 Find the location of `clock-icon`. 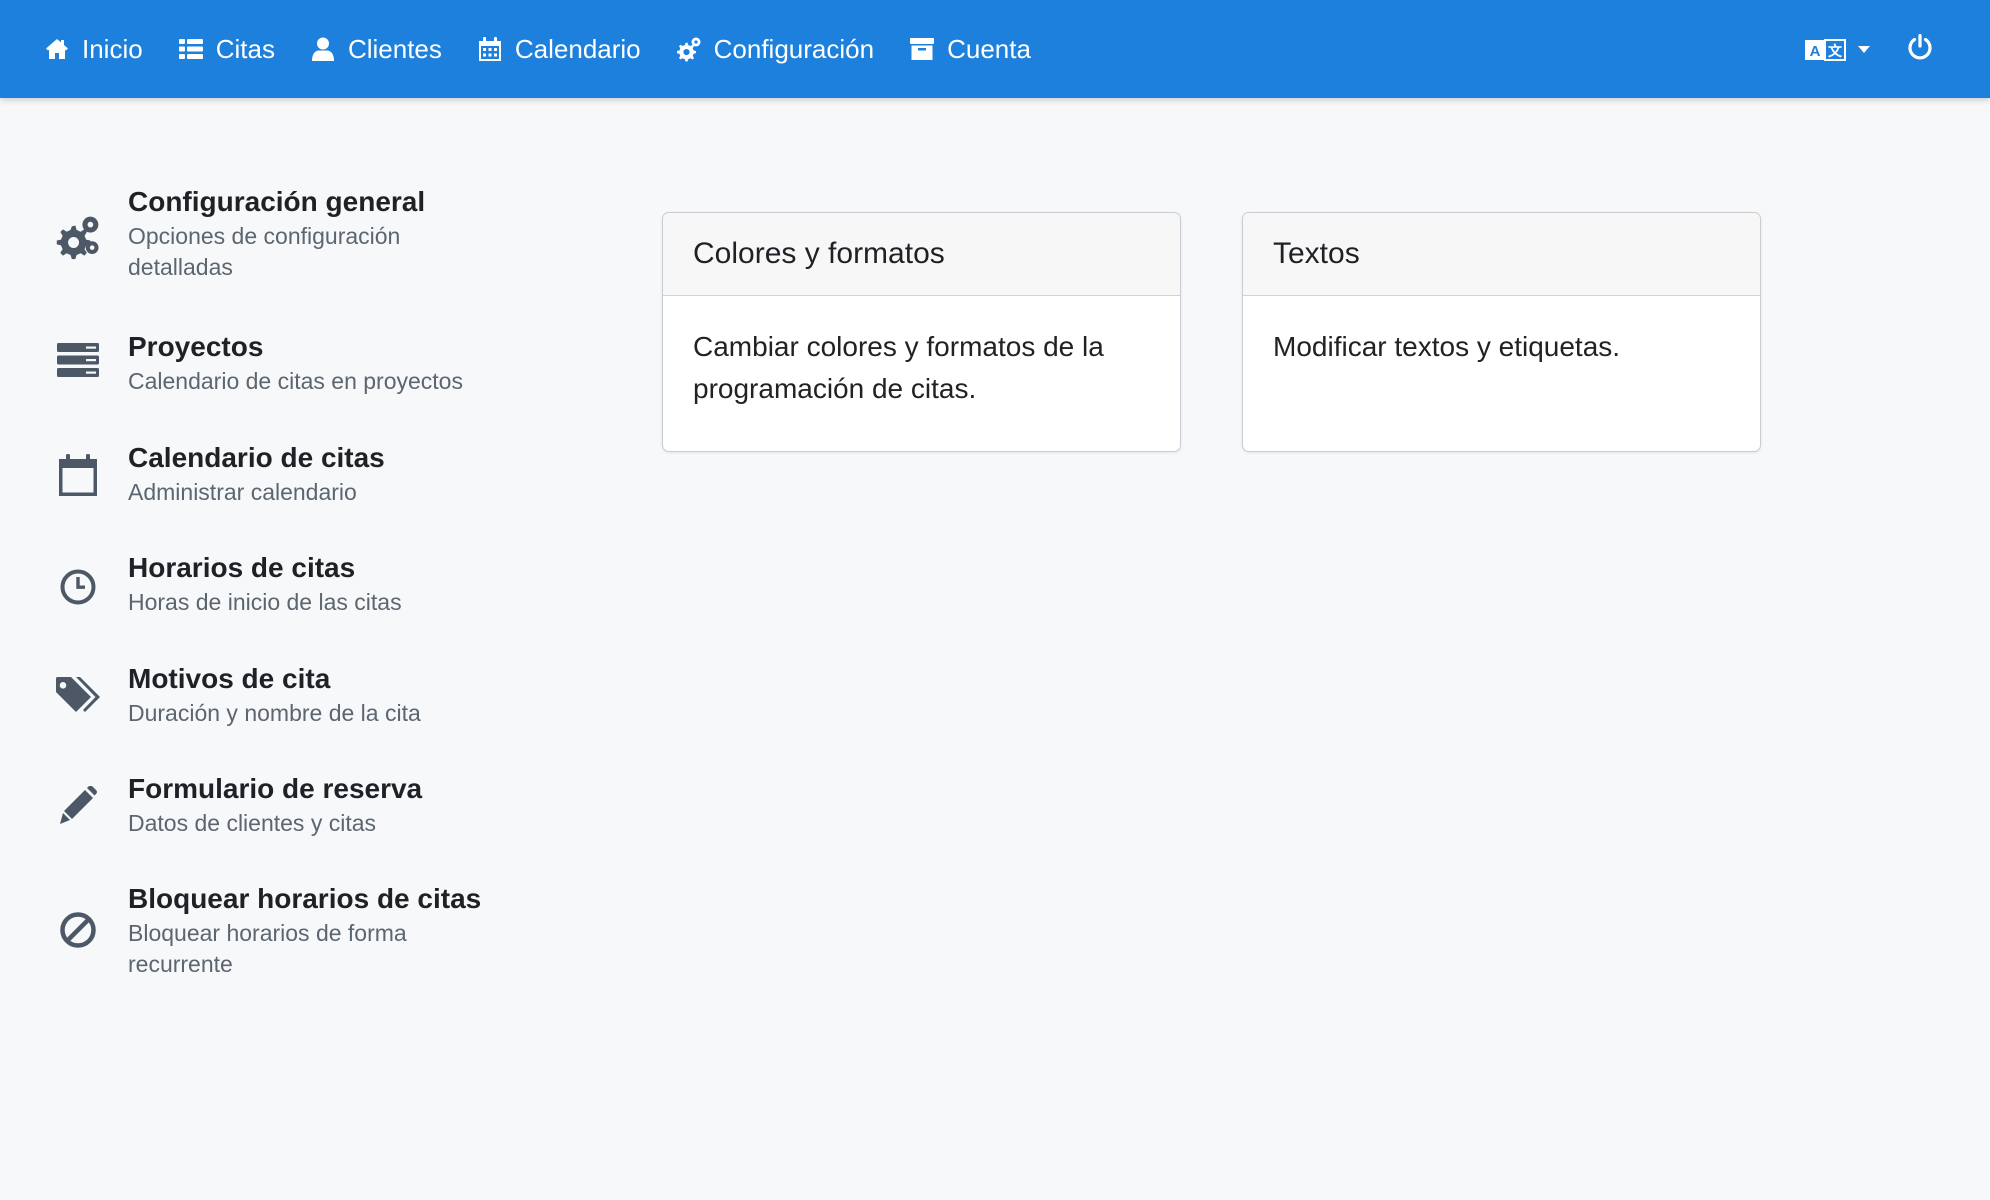

clock-icon is located at coordinates (78, 587).